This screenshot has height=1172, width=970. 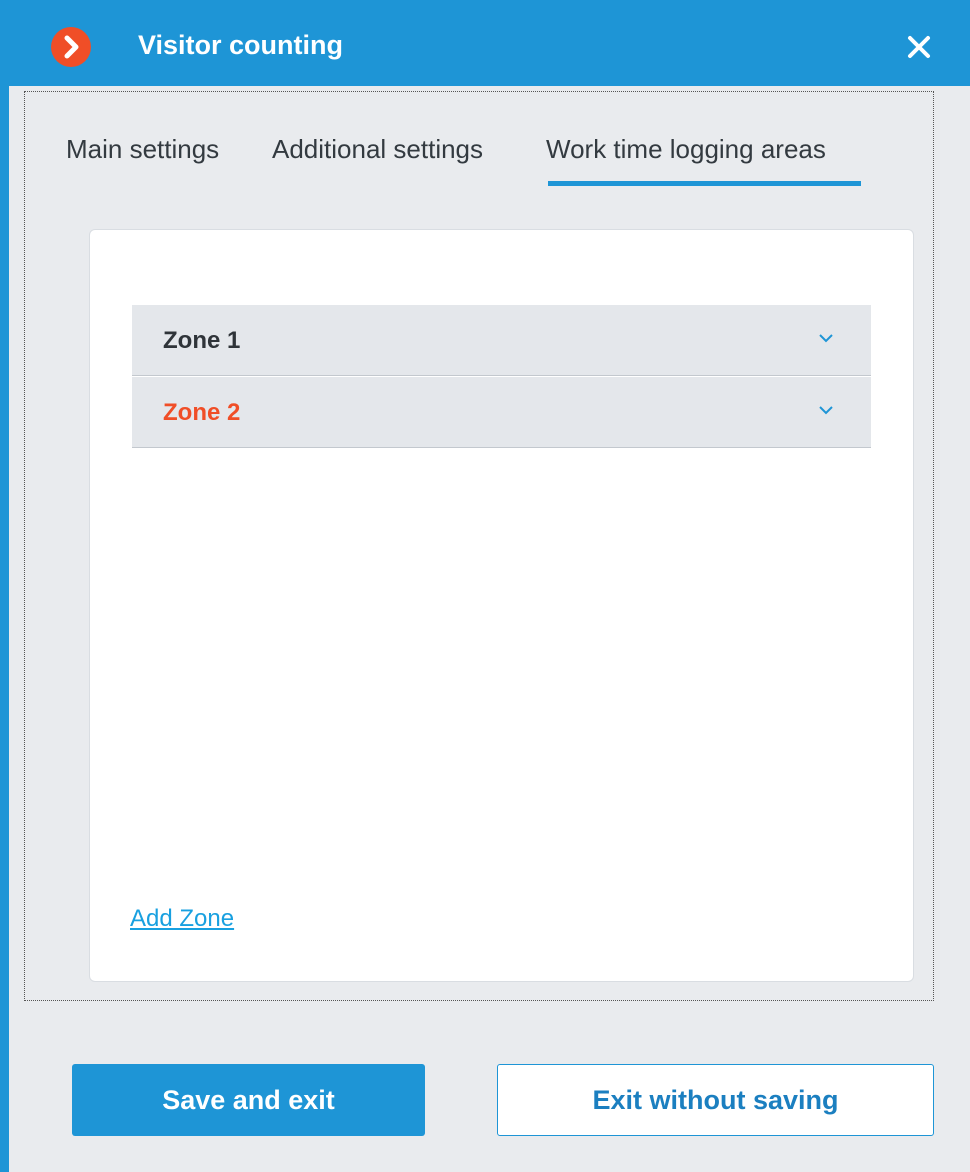 What do you see at coordinates (182, 919) in the screenshot?
I see `add-zone-link: Add Zone` at bounding box center [182, 919].